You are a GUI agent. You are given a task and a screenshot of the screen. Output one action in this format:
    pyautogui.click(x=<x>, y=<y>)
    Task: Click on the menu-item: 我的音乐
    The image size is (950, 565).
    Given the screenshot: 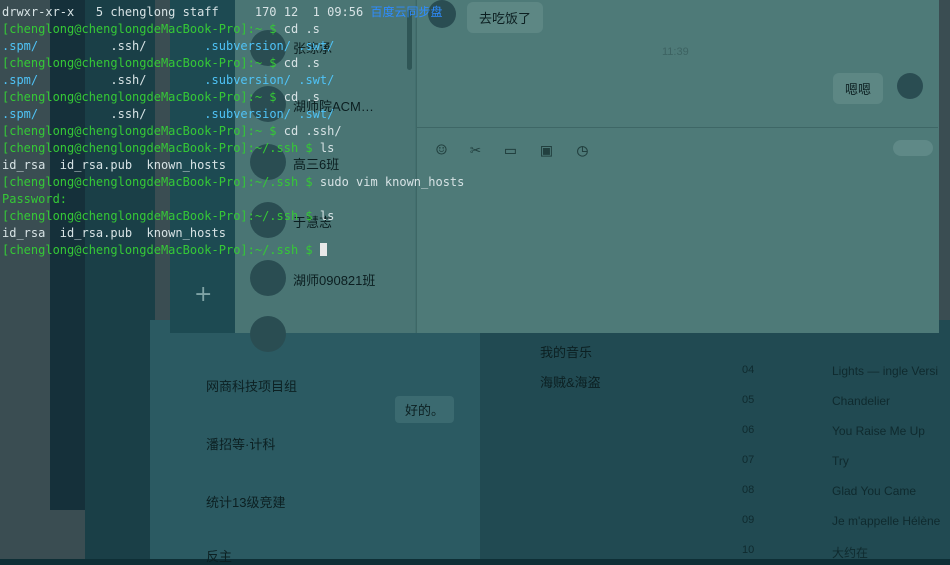 What is the action you would take?
    pyautogui.click(x=566, y=351)
    